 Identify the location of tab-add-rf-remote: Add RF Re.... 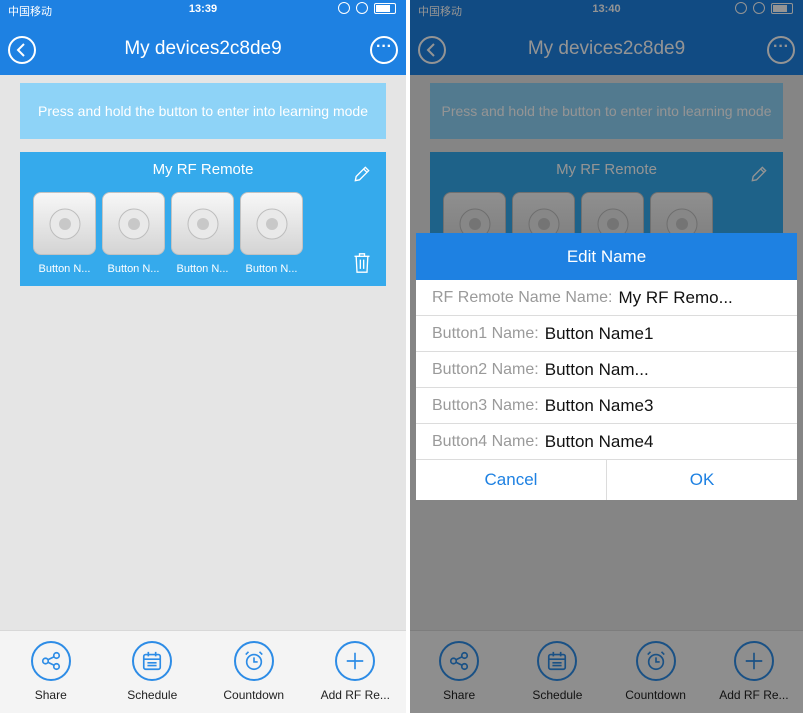
(355, 672).